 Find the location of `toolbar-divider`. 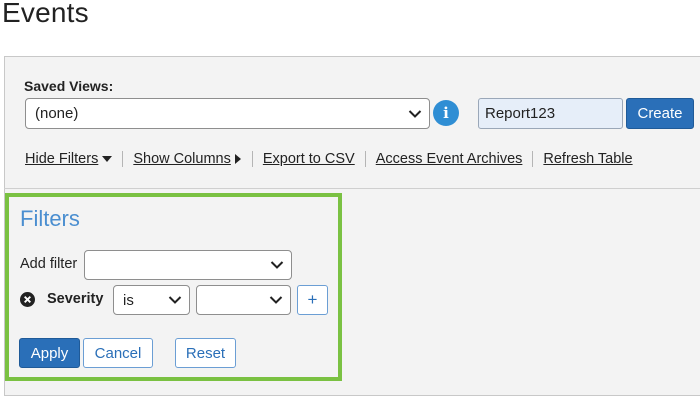

toolbar-divider is located at coordinates (352, 188).